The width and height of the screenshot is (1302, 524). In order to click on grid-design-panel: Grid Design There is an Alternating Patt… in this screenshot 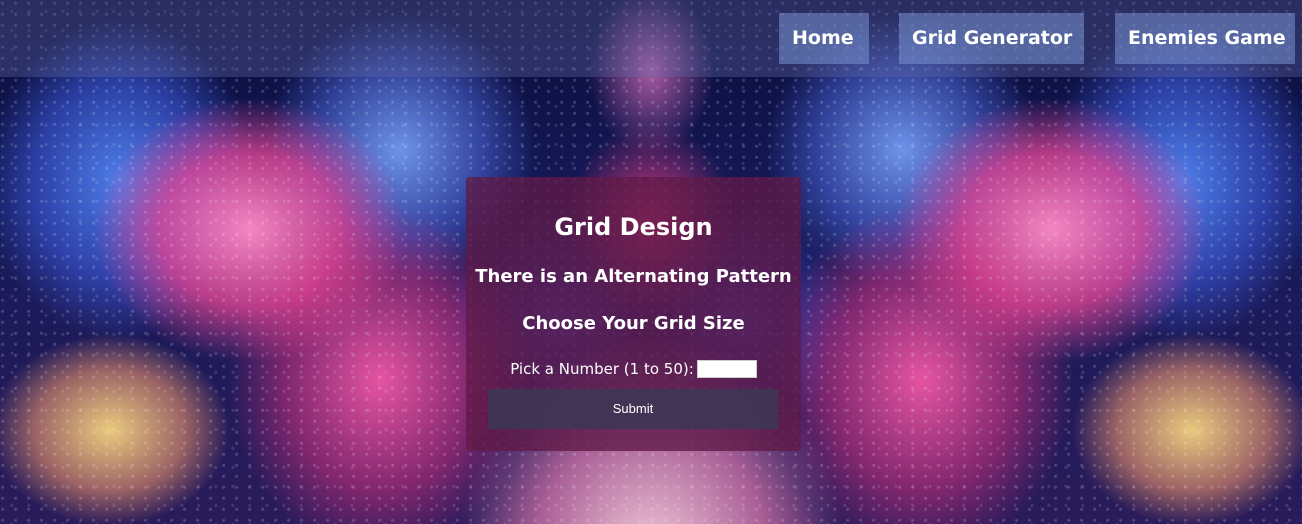, I will do `click(633, 314)`.